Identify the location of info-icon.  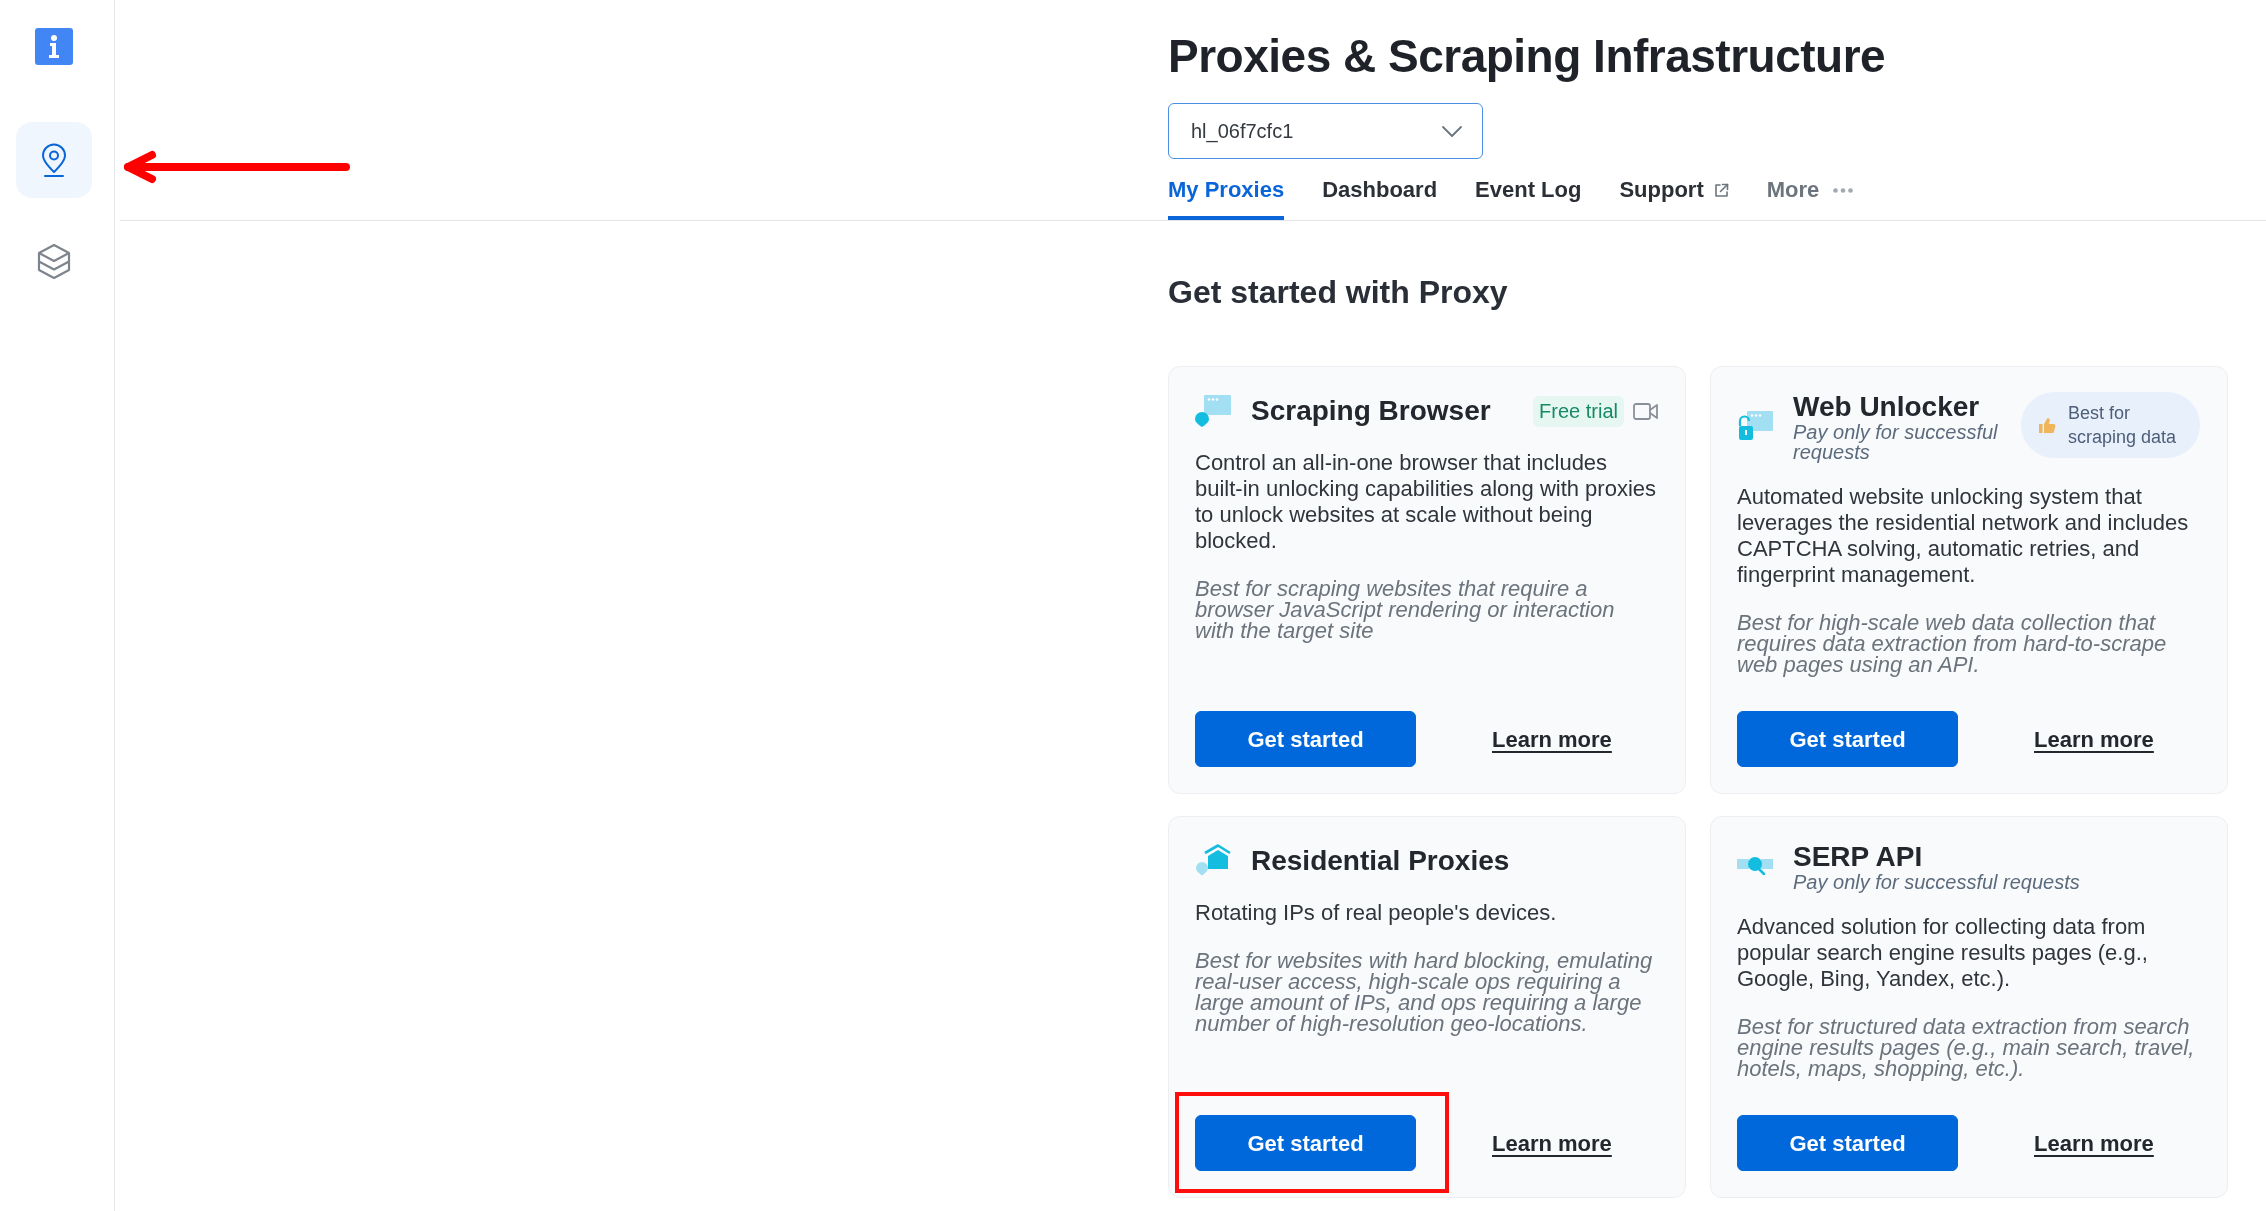
(53, 46).